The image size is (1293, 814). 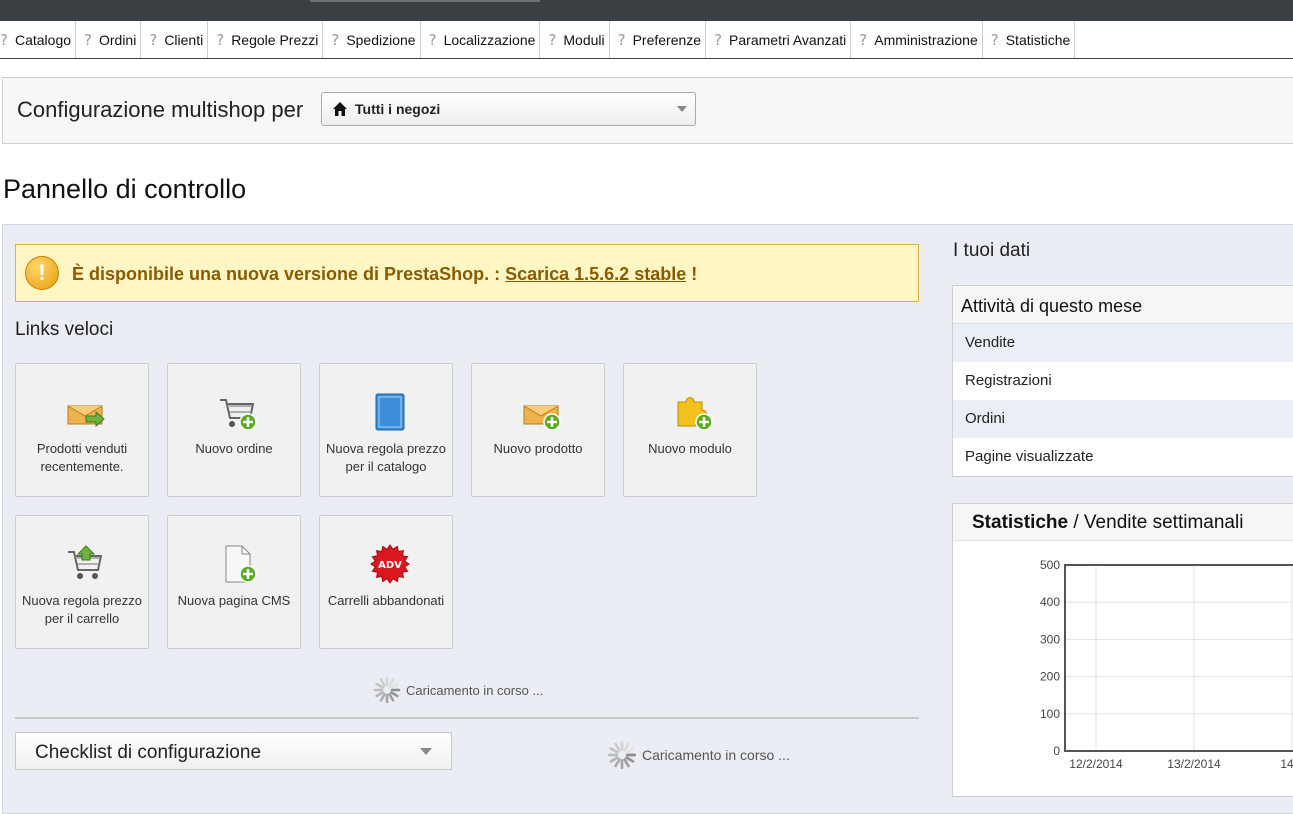 What do you see at coordinates (381, 39) in the screenshot?
I see `menu-item-label: Spedizione` at bounding box center [381, 39].